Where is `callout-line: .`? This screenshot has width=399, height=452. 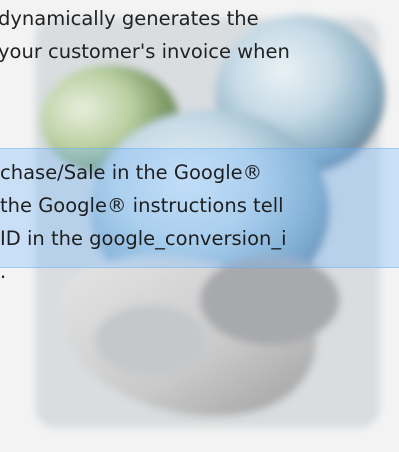 callout-line: . is located at coordinates (3, 271).